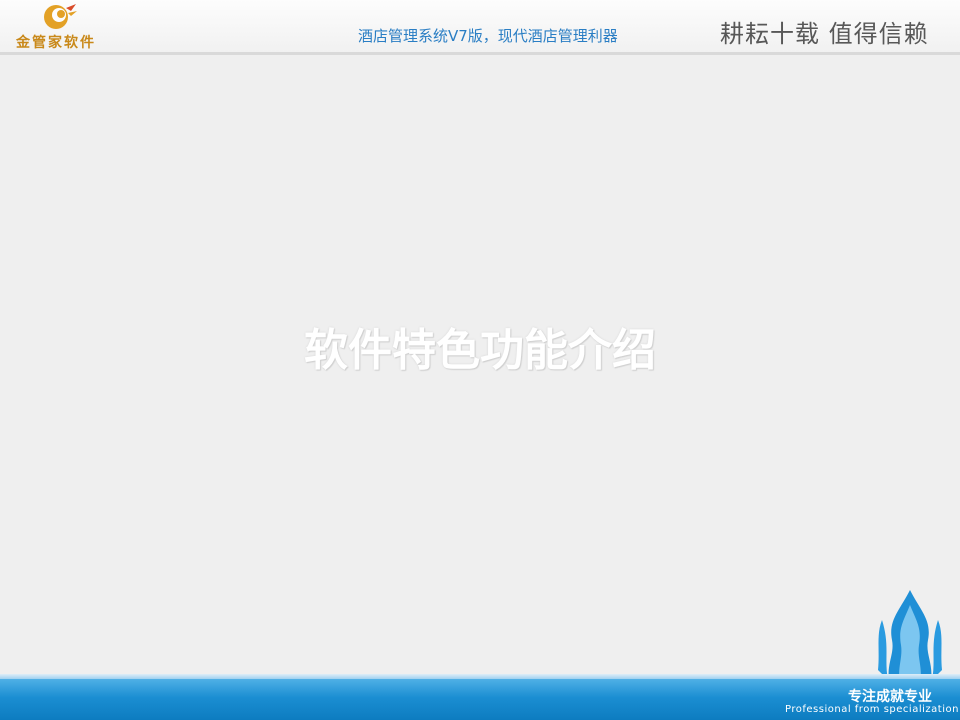 This screenshot has width=960, height=720. I want to click on slide-title: 软件特色功能介绍, so click(480, 350).